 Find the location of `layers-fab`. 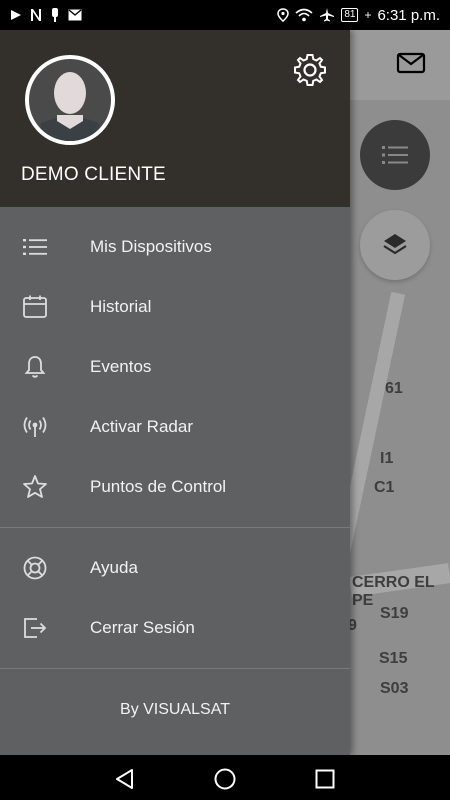

layers-fab is located at coordinates (395, 245).